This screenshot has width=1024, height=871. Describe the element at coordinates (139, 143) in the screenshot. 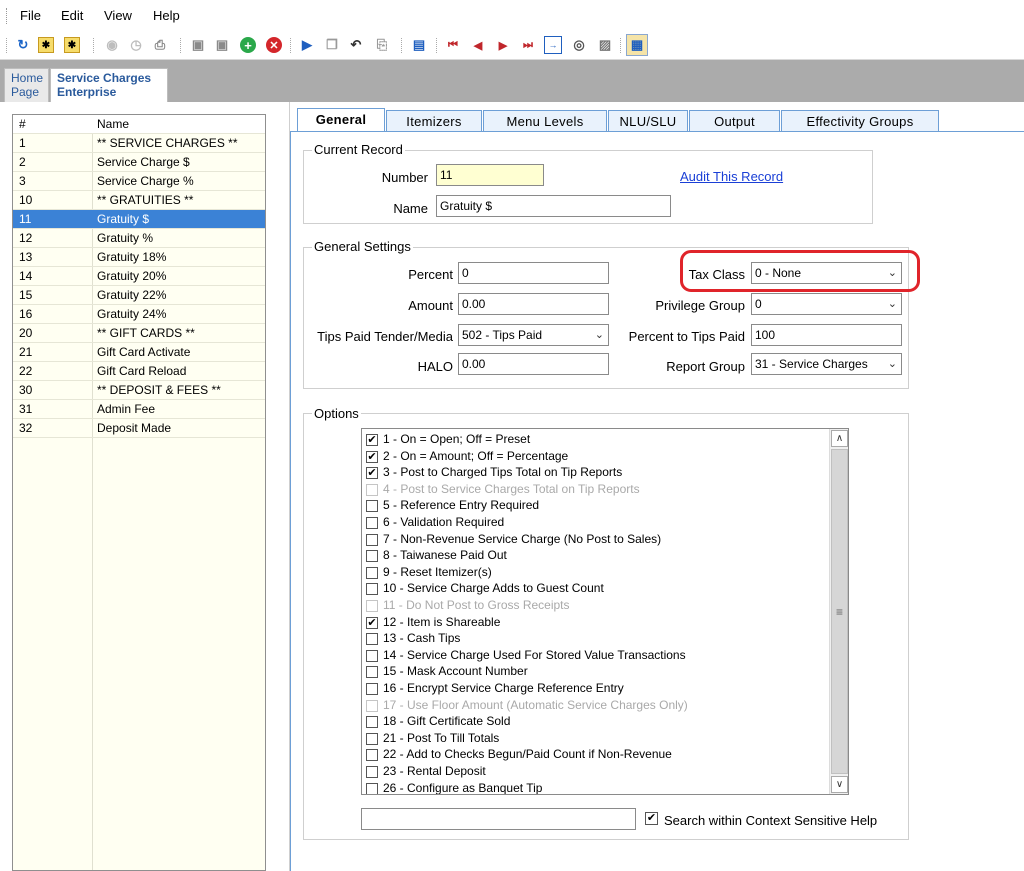

I see `grid-row: 1 ** SERVICE CHARGES **` at that location.